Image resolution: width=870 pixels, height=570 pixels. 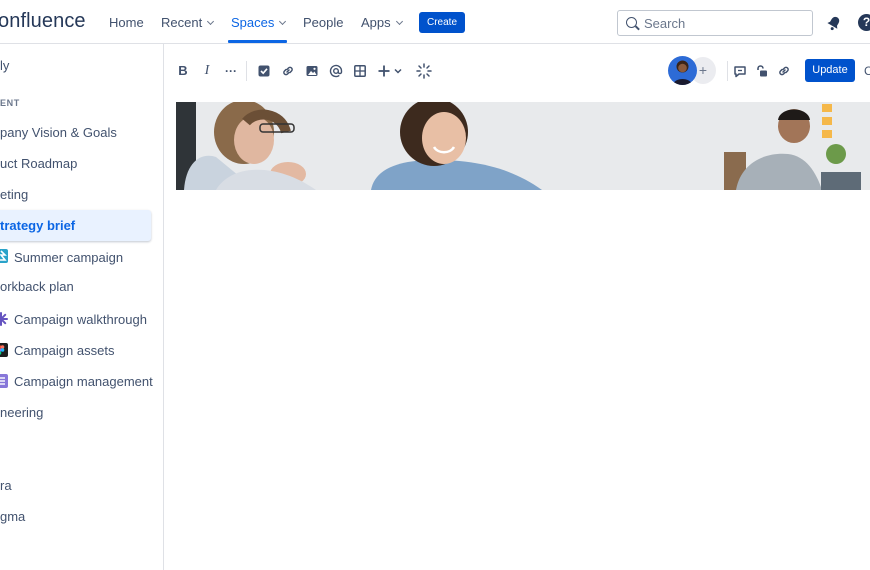 I want to click on sidebar-item-figma: gma, so click(x=12, y=516).